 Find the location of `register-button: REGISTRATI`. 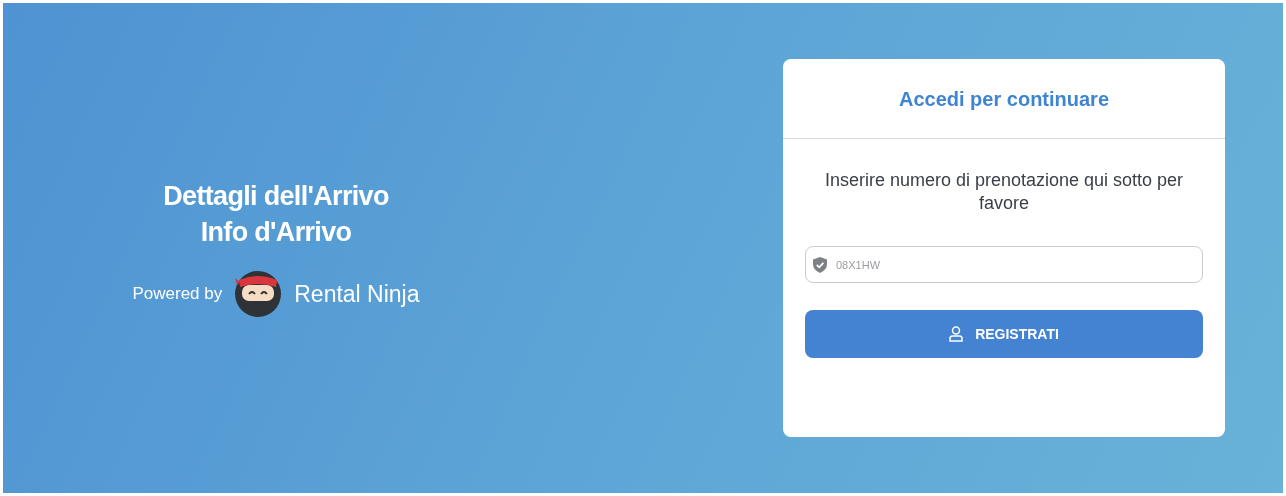

register-button: REGISTRATI is located at coordinates (1004, 334).